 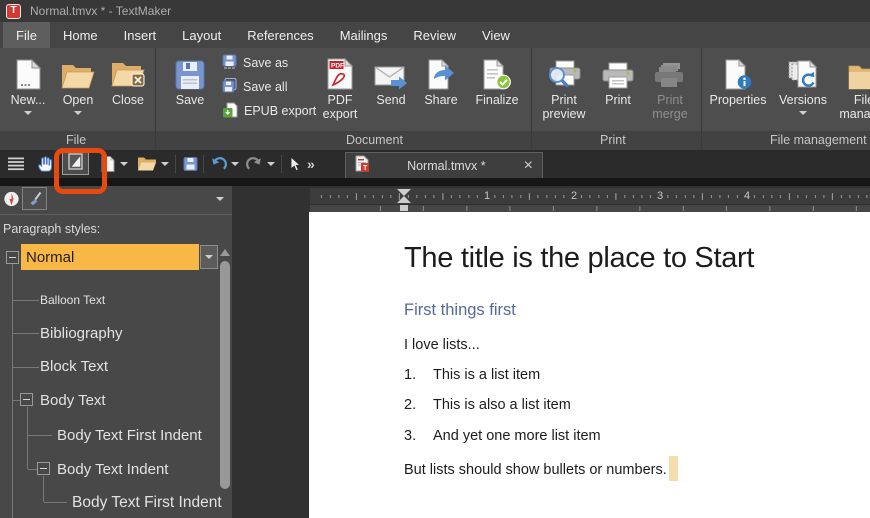 I want to click on save-button: Save, so click(x=190, y=80).